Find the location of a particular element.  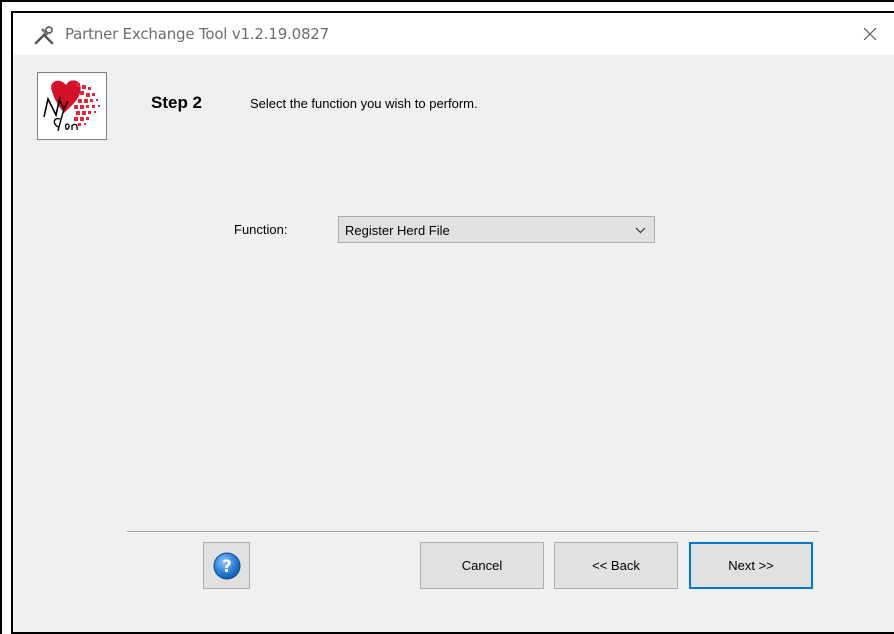

help-button: ? is located at coordinates (226, 565).